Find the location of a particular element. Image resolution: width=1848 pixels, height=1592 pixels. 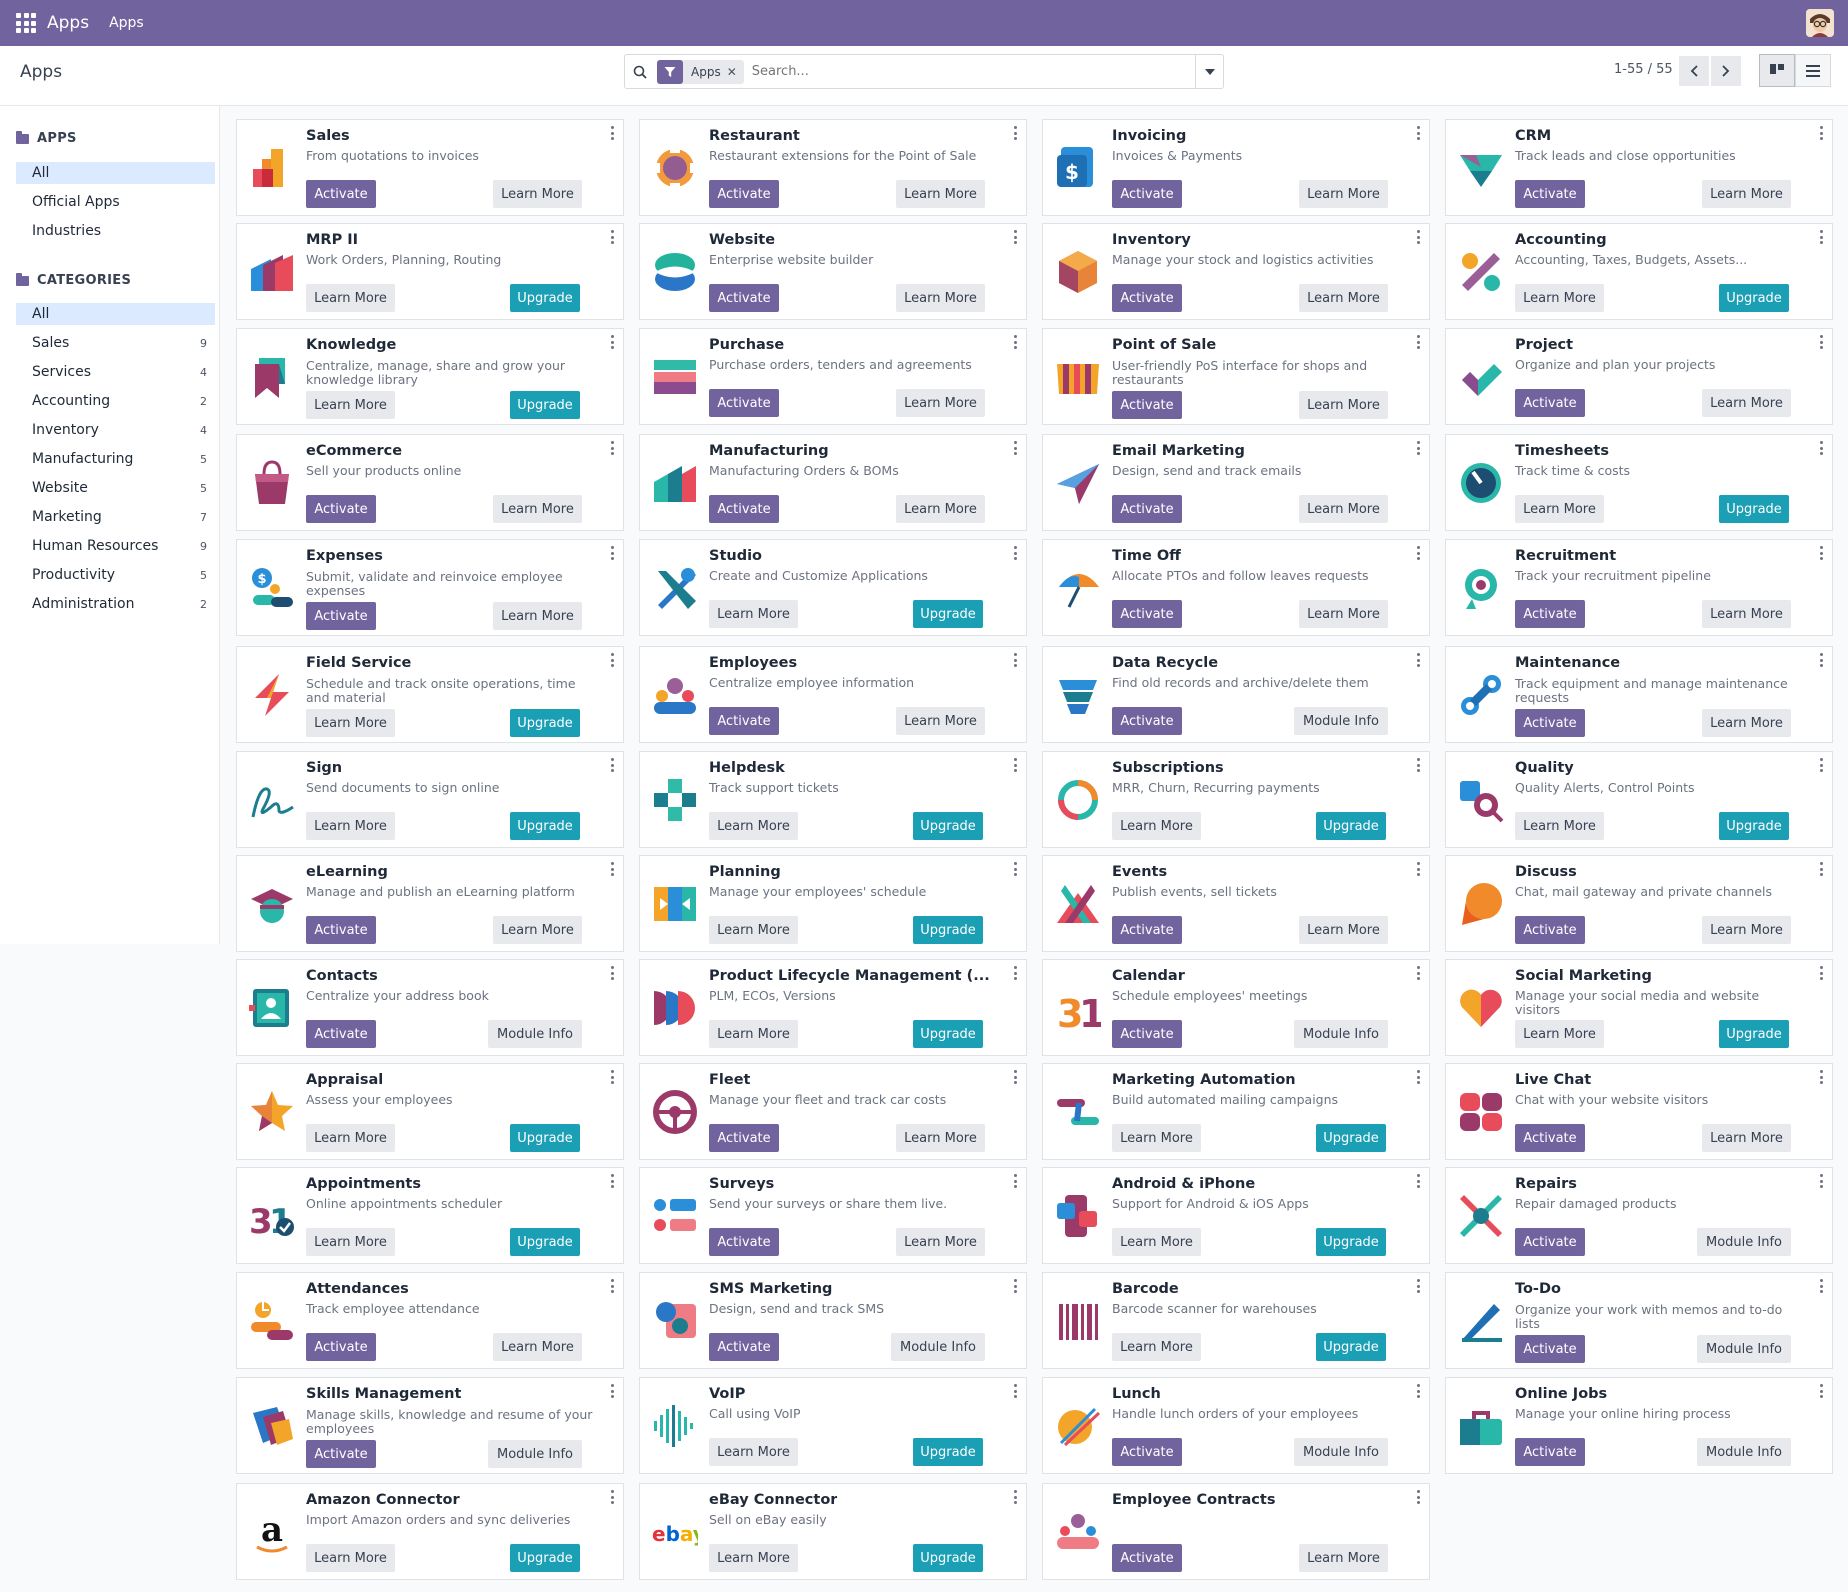

apps-filter-all: All is located at coordinates (115, 173).